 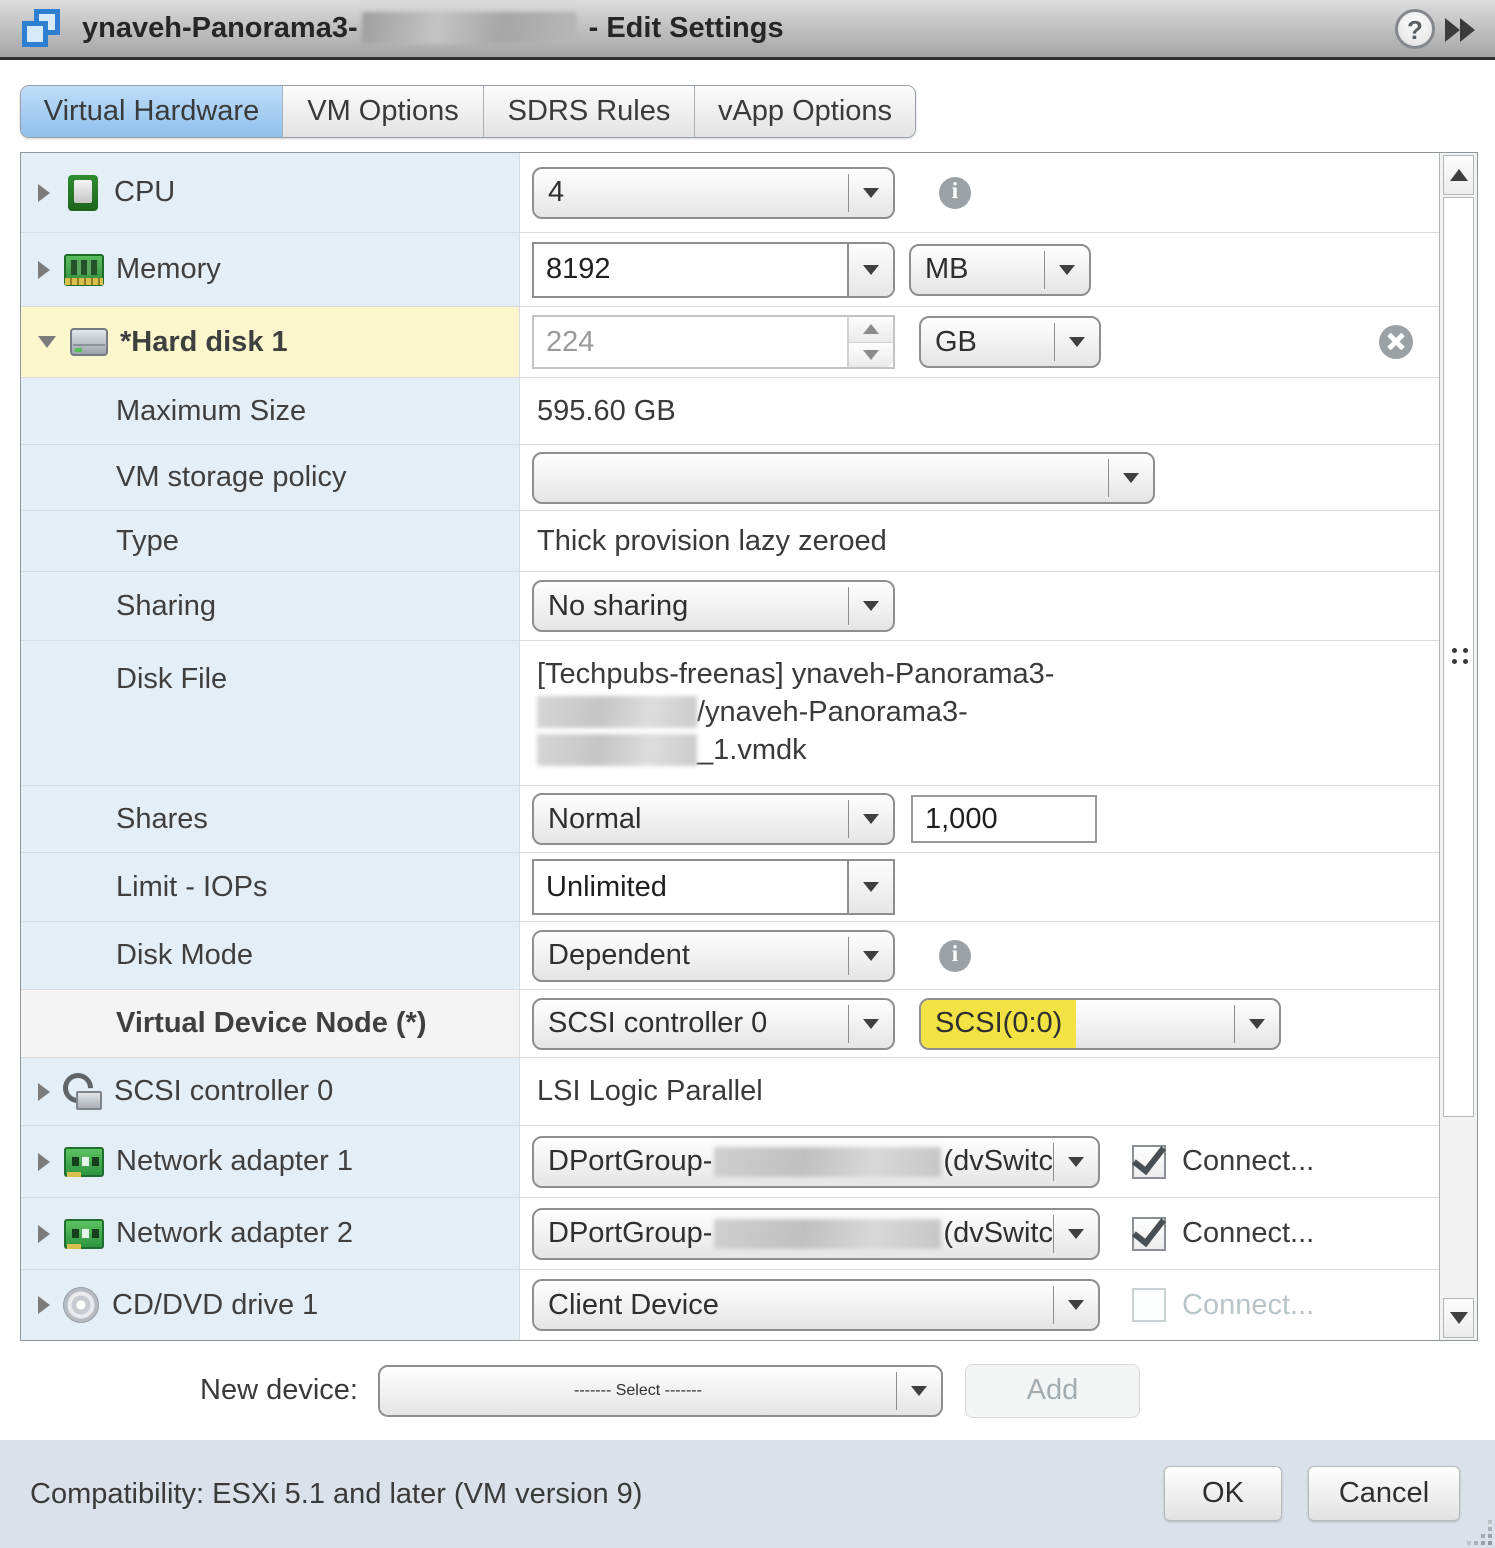 I want to click on row-shares: Shares Normal, so click(x=730, y=819).